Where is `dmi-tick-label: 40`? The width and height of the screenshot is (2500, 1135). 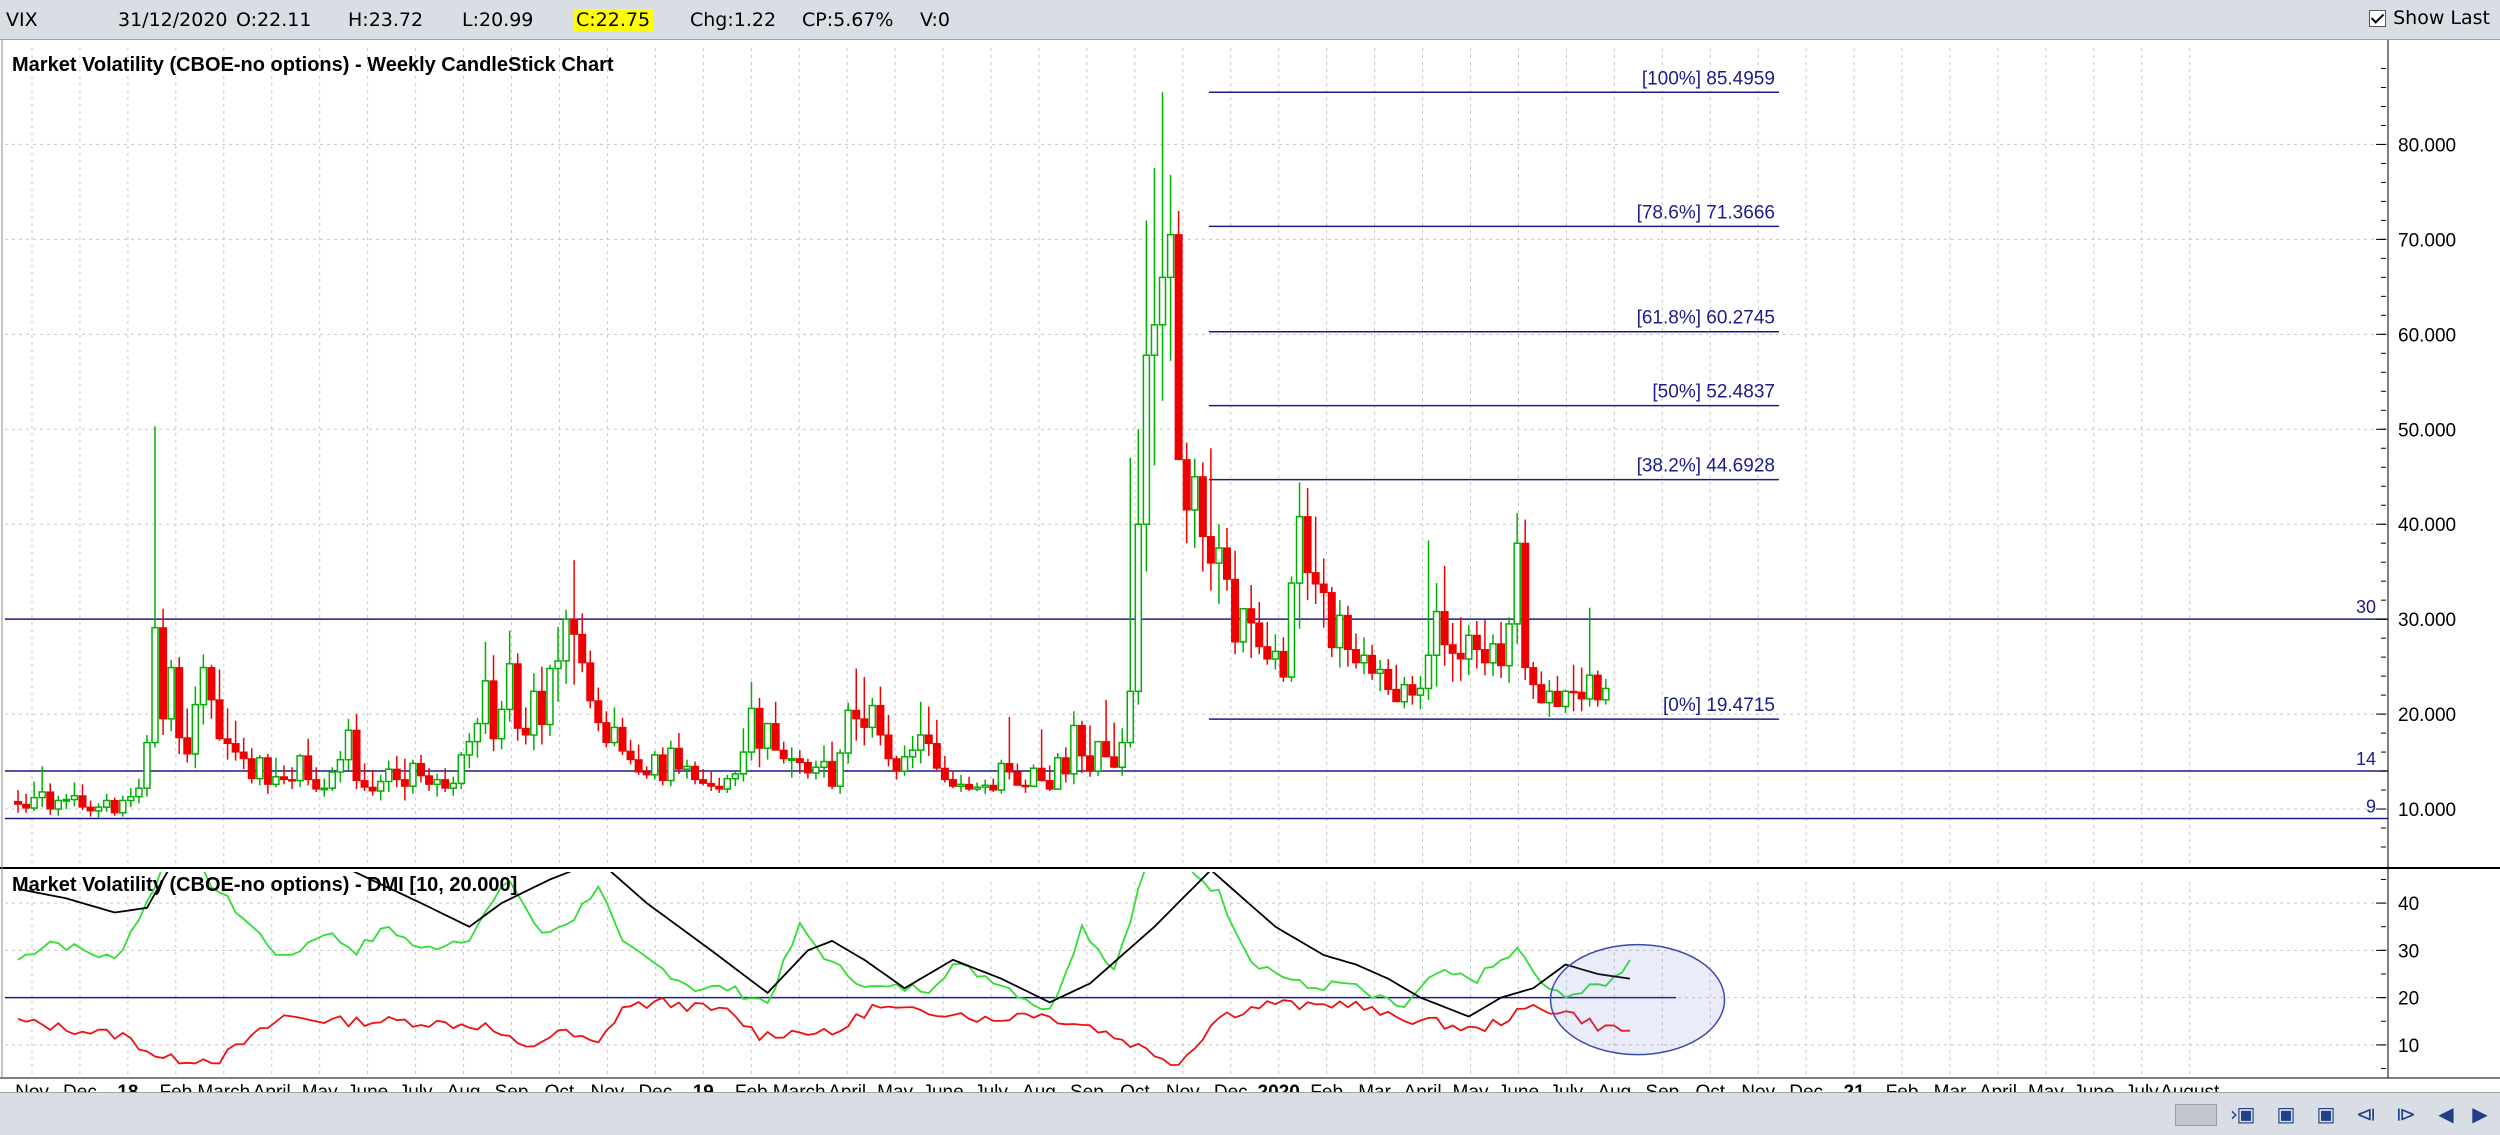
dmi-tick-label: 40 is located at coordinates (2408, 904).